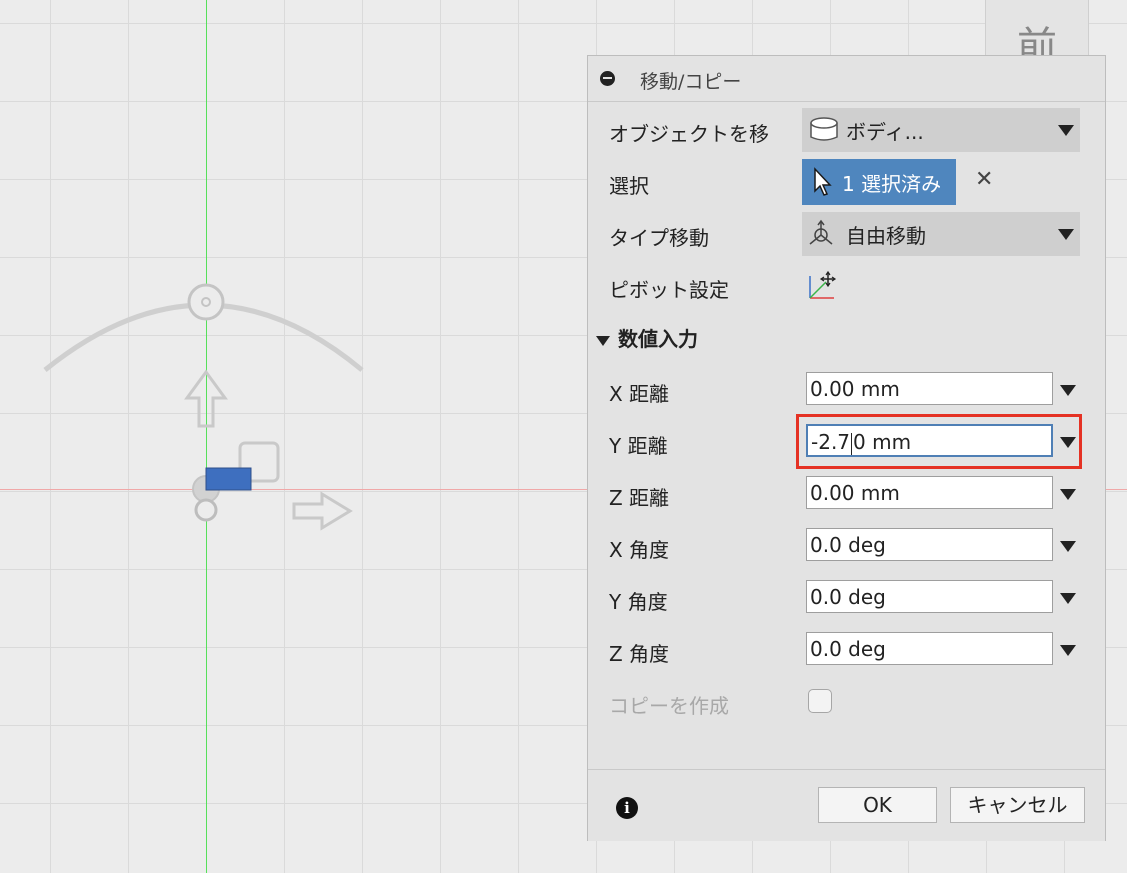 The width and height of the screenshot is (1127, 873). Describe the element at coordinates (831, 442) in the screenshot. I see `y-distance-value-before-cursor: -2.7` at that location.